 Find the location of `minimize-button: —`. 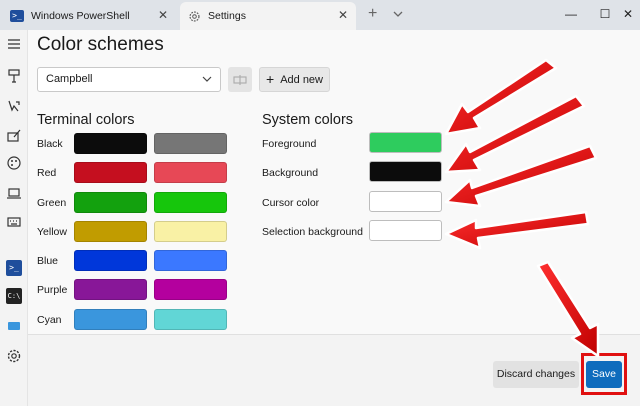

minimize-button: — is located at coordinates (571, 14).